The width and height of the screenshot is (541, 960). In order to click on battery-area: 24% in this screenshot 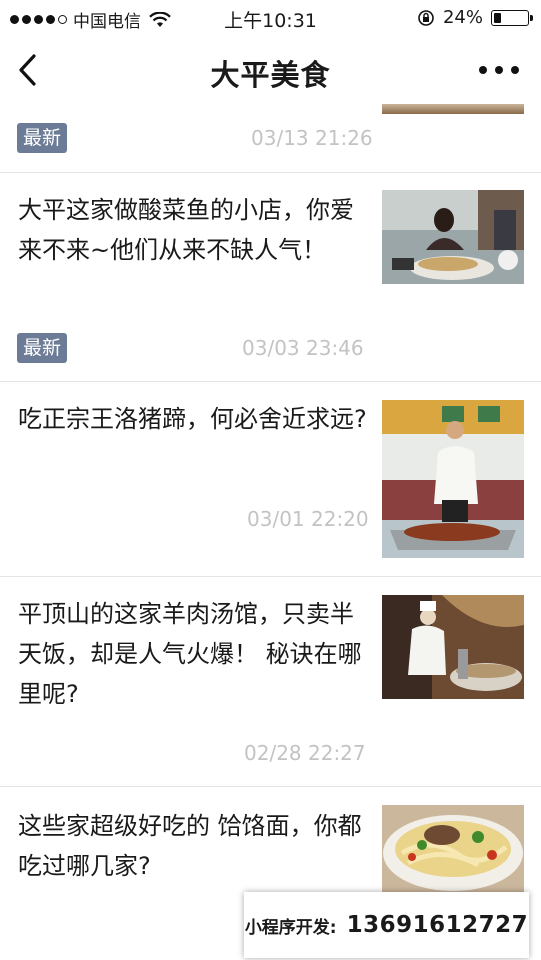, I will do `click(475, 17)`.